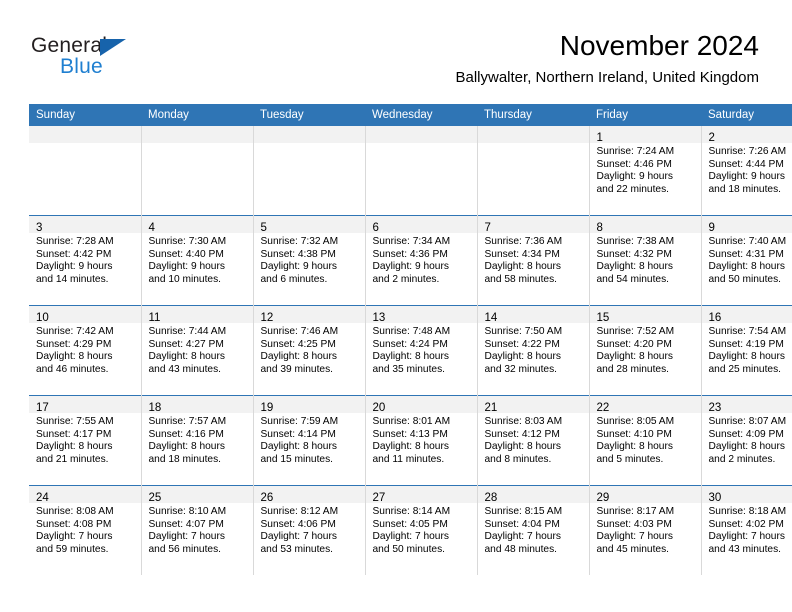 The image size is (792, 612). I want to click on sunset-text: Sunset: 4:04 PM, so click(522, 524).